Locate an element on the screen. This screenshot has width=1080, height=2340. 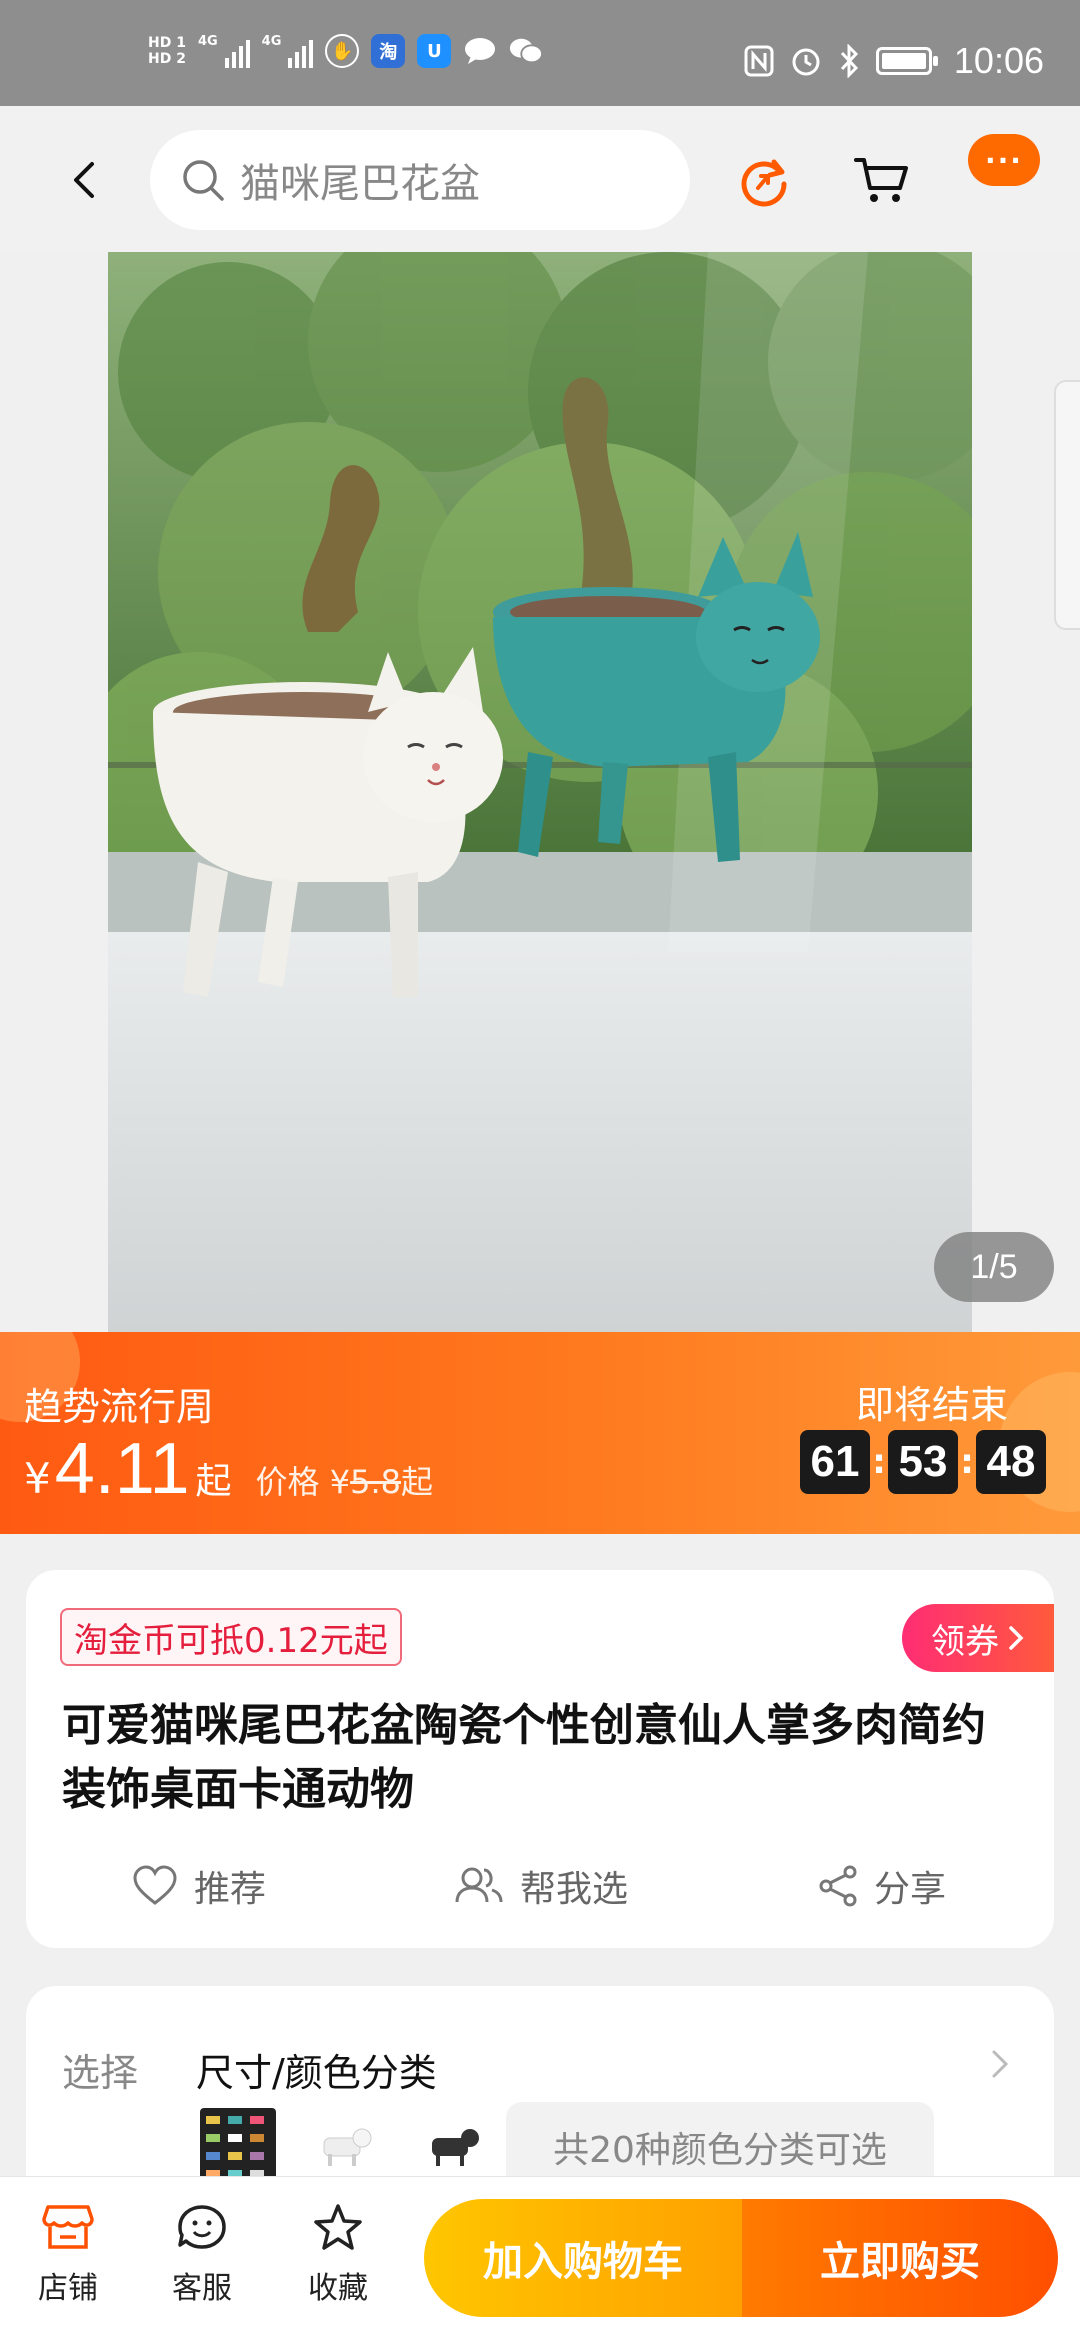
search-text: 猫咪尾巴花盆 is located at coordinates (360, 184).